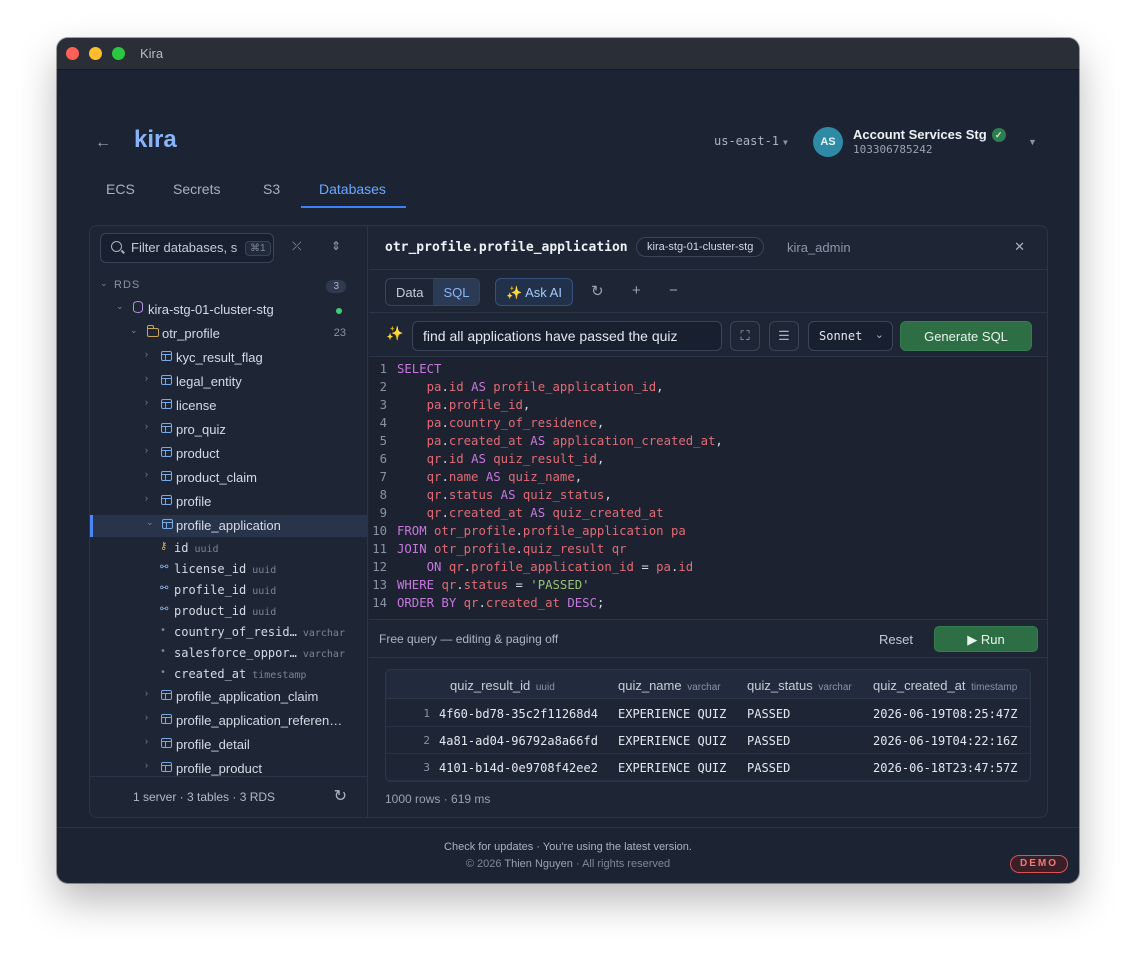 The image size is (1136, 958). I want to click on run-button: ▶ Run, so click(986, 639).